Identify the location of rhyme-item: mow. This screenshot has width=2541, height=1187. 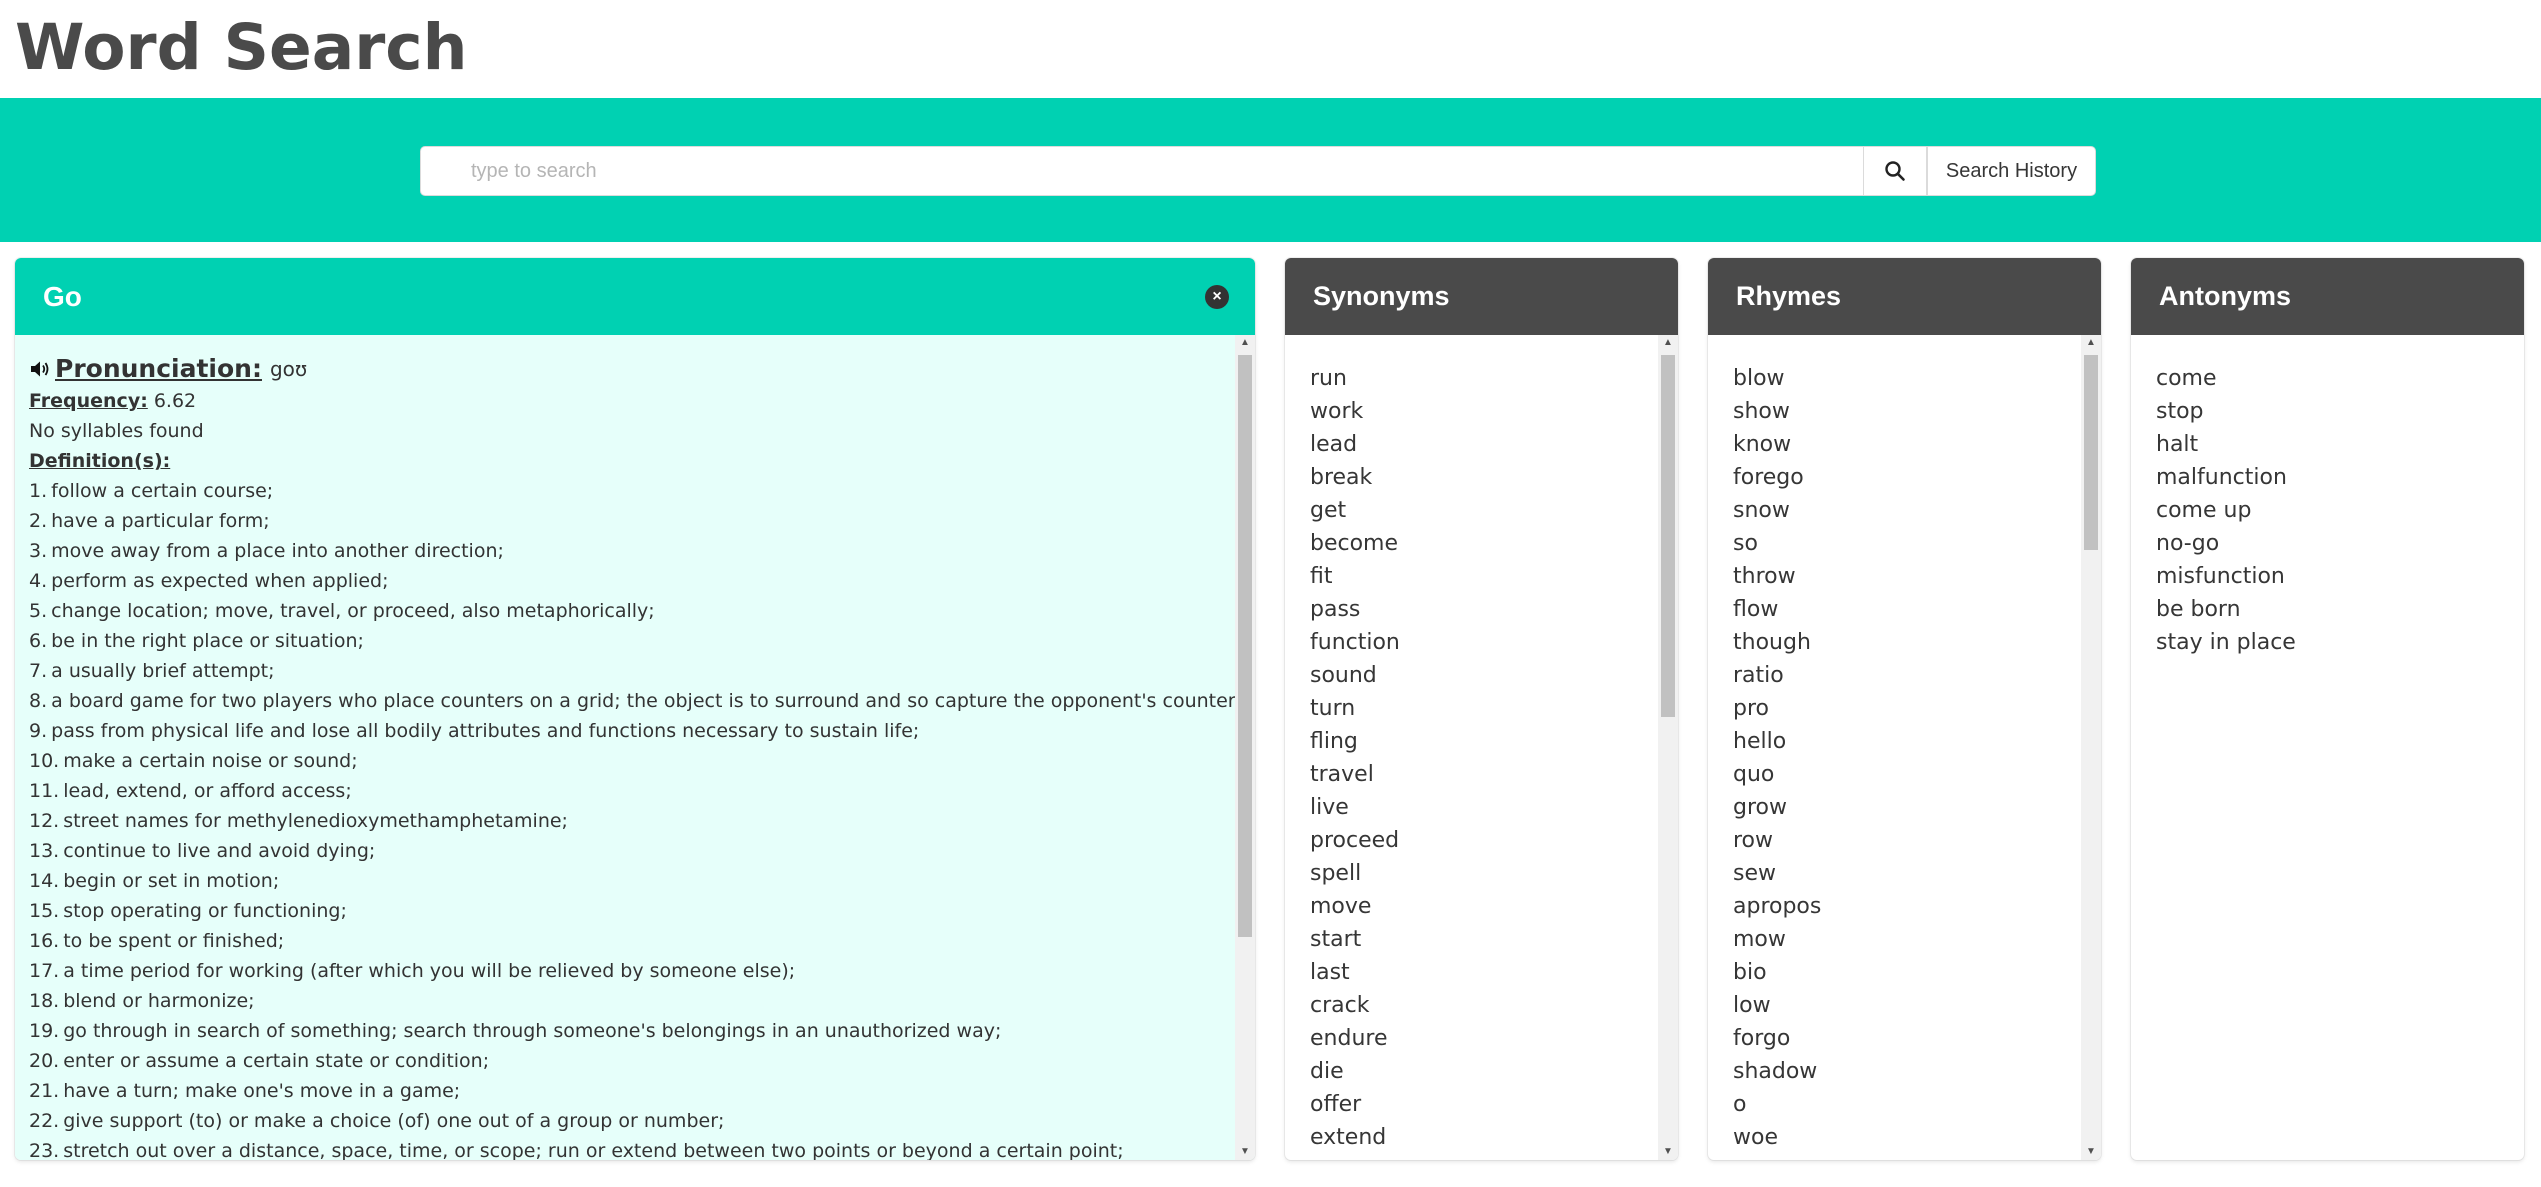
(1777, 939).